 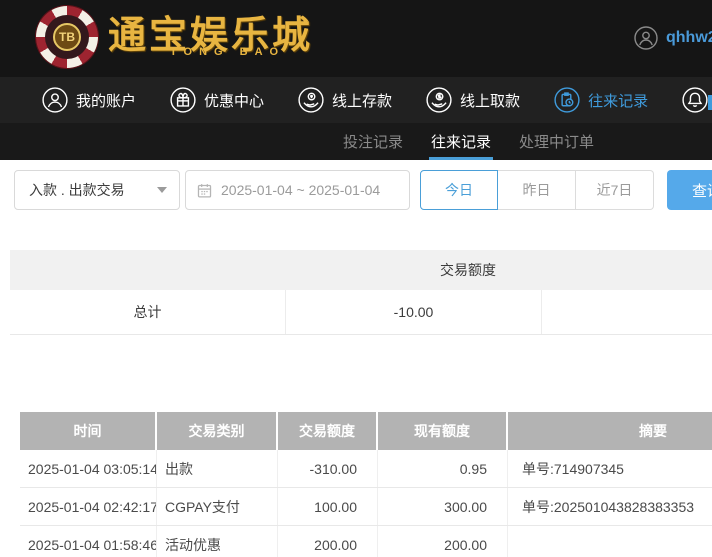 I want to click on nav-label: 线上取款, so click(x=490, y=101).